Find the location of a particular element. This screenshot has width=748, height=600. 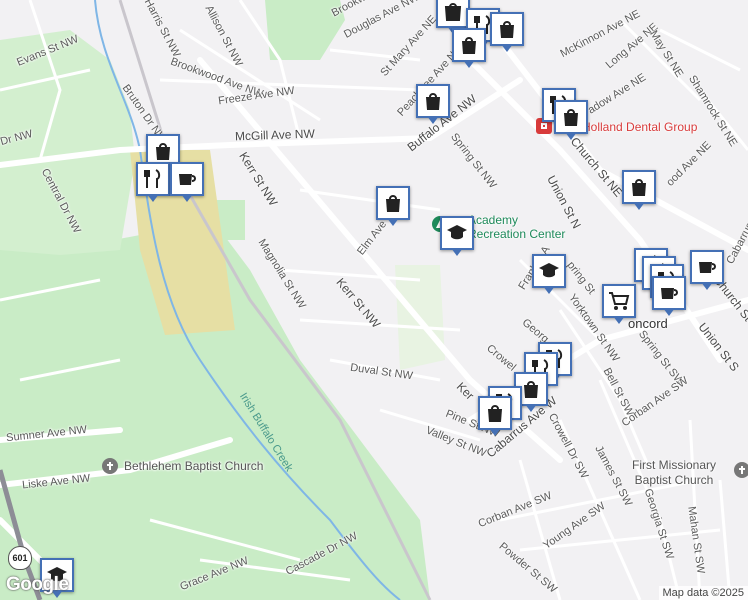

first-missionary-line2: Baptist Church is located at coordinates (674, 480).